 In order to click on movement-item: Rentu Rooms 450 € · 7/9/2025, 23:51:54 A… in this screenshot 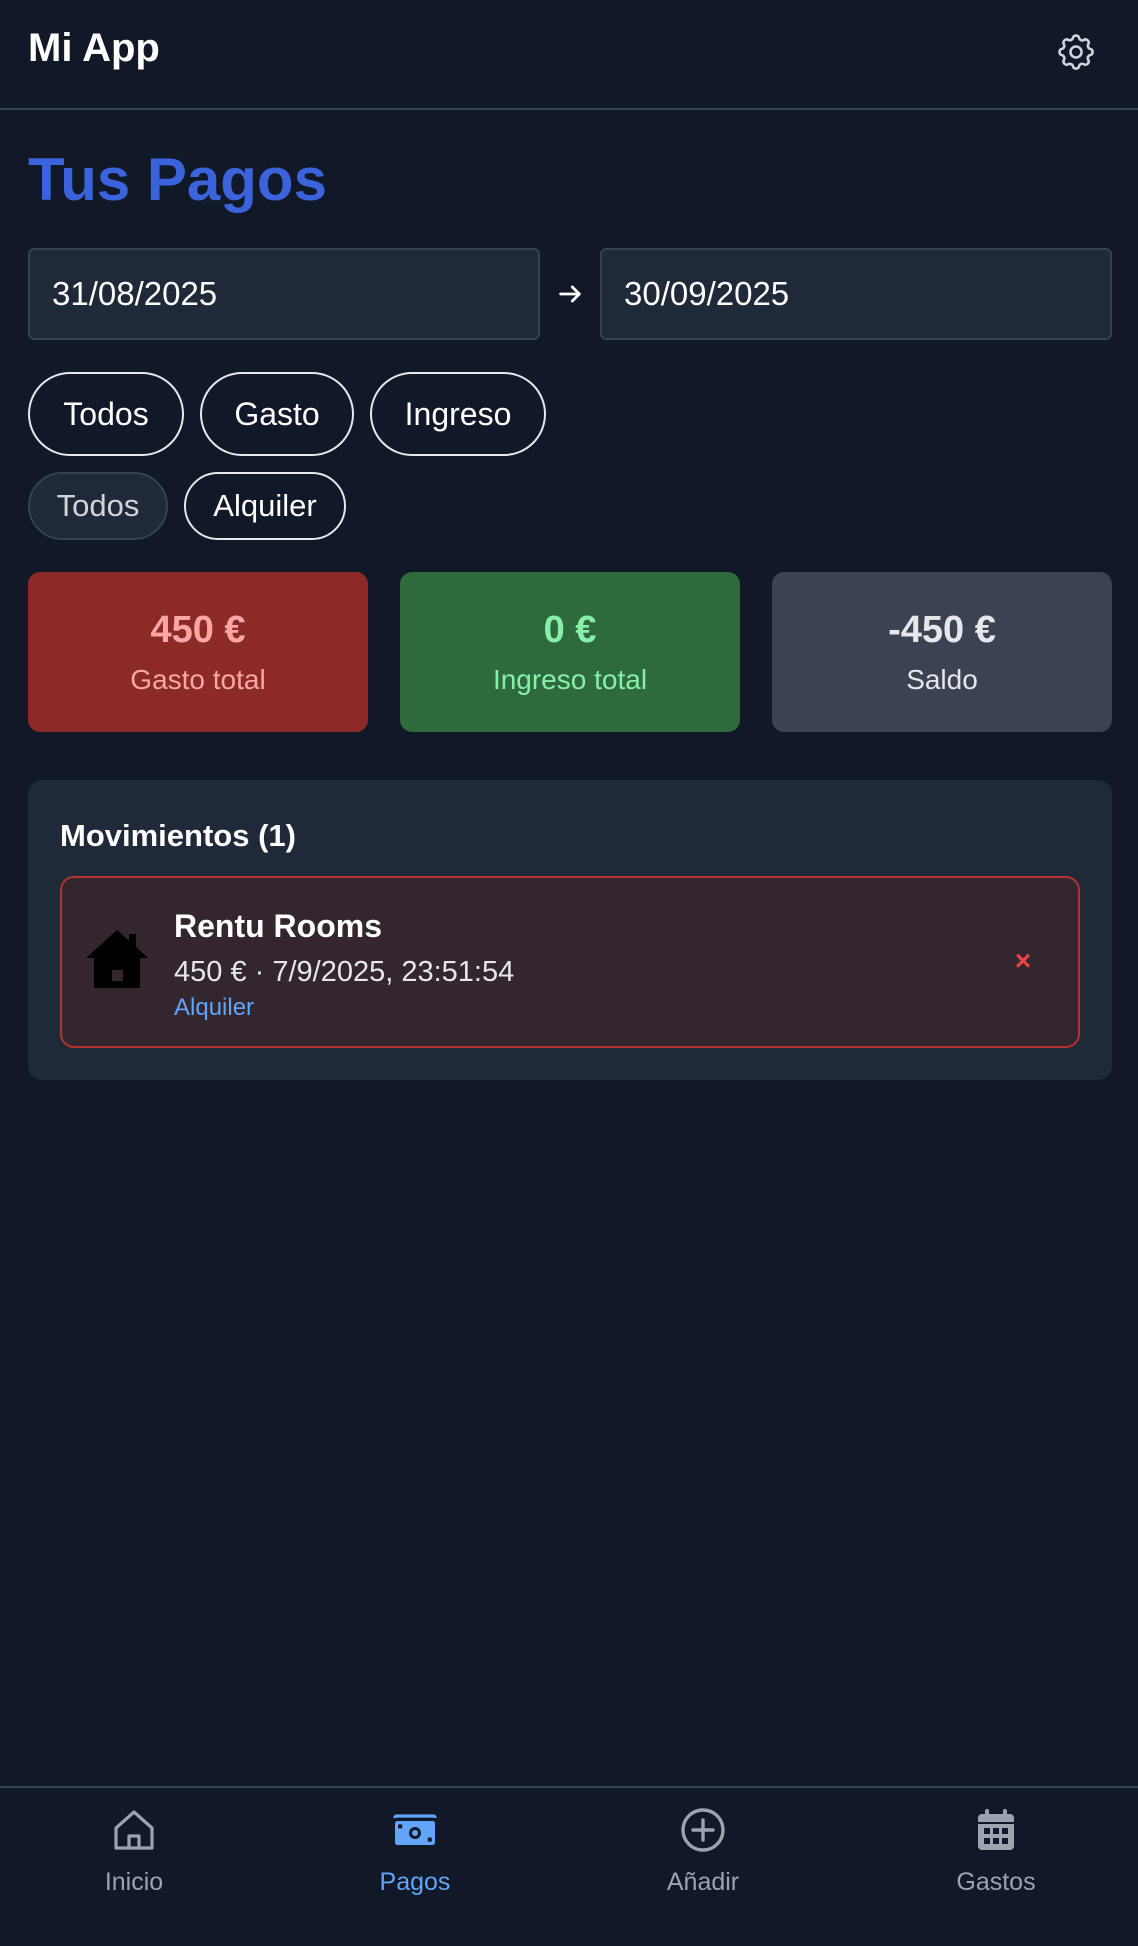, I will do `click(570, 962)`.